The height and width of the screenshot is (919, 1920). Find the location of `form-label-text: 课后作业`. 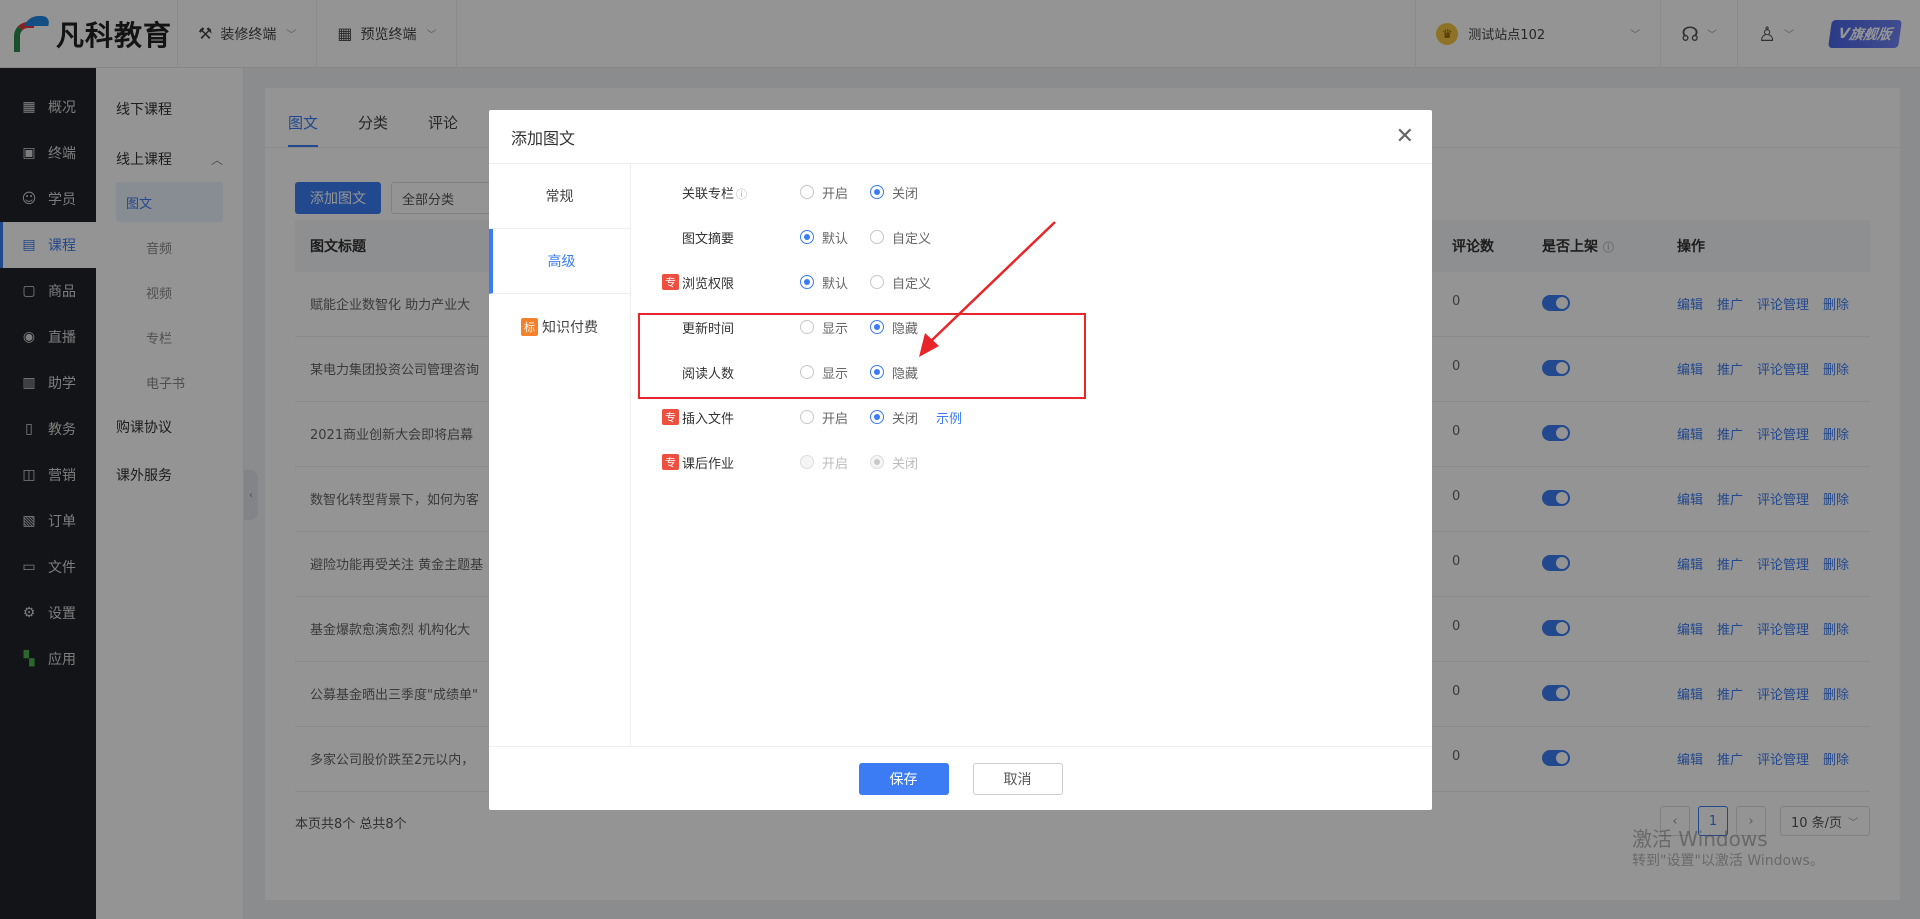

form-label-text: 课后作业 is located at coordinates (708, 464).